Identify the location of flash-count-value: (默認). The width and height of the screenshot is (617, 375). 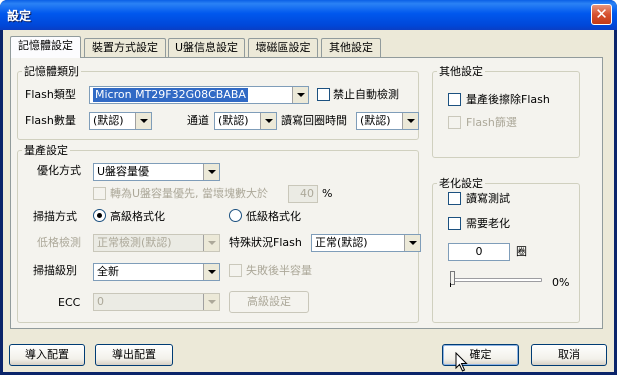
(108, 120).